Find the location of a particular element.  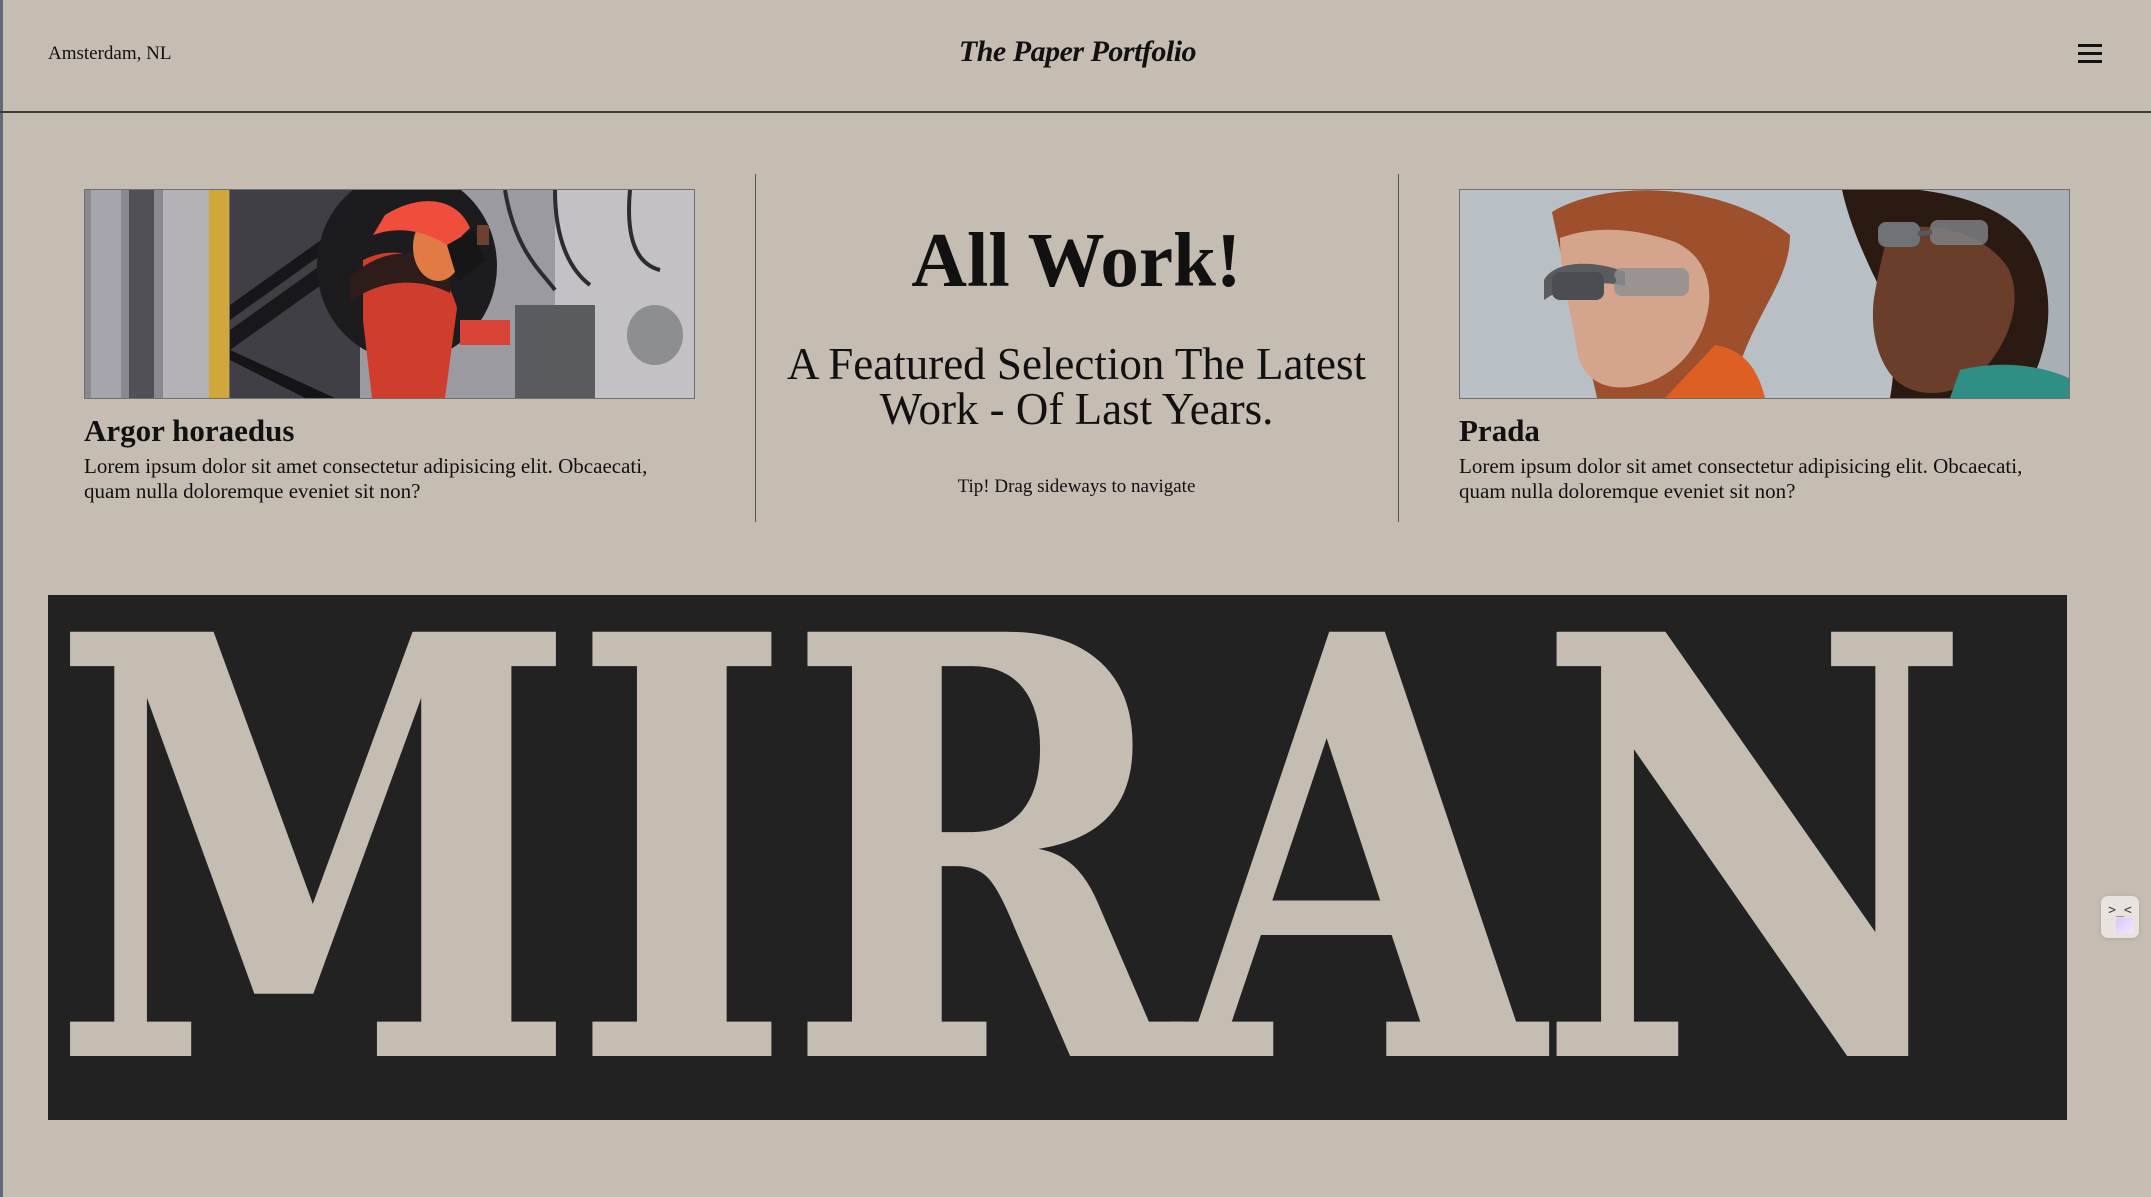

site-header: Amsterdam, NL The Paper Portfolio is located at coordinates (1075, 56).